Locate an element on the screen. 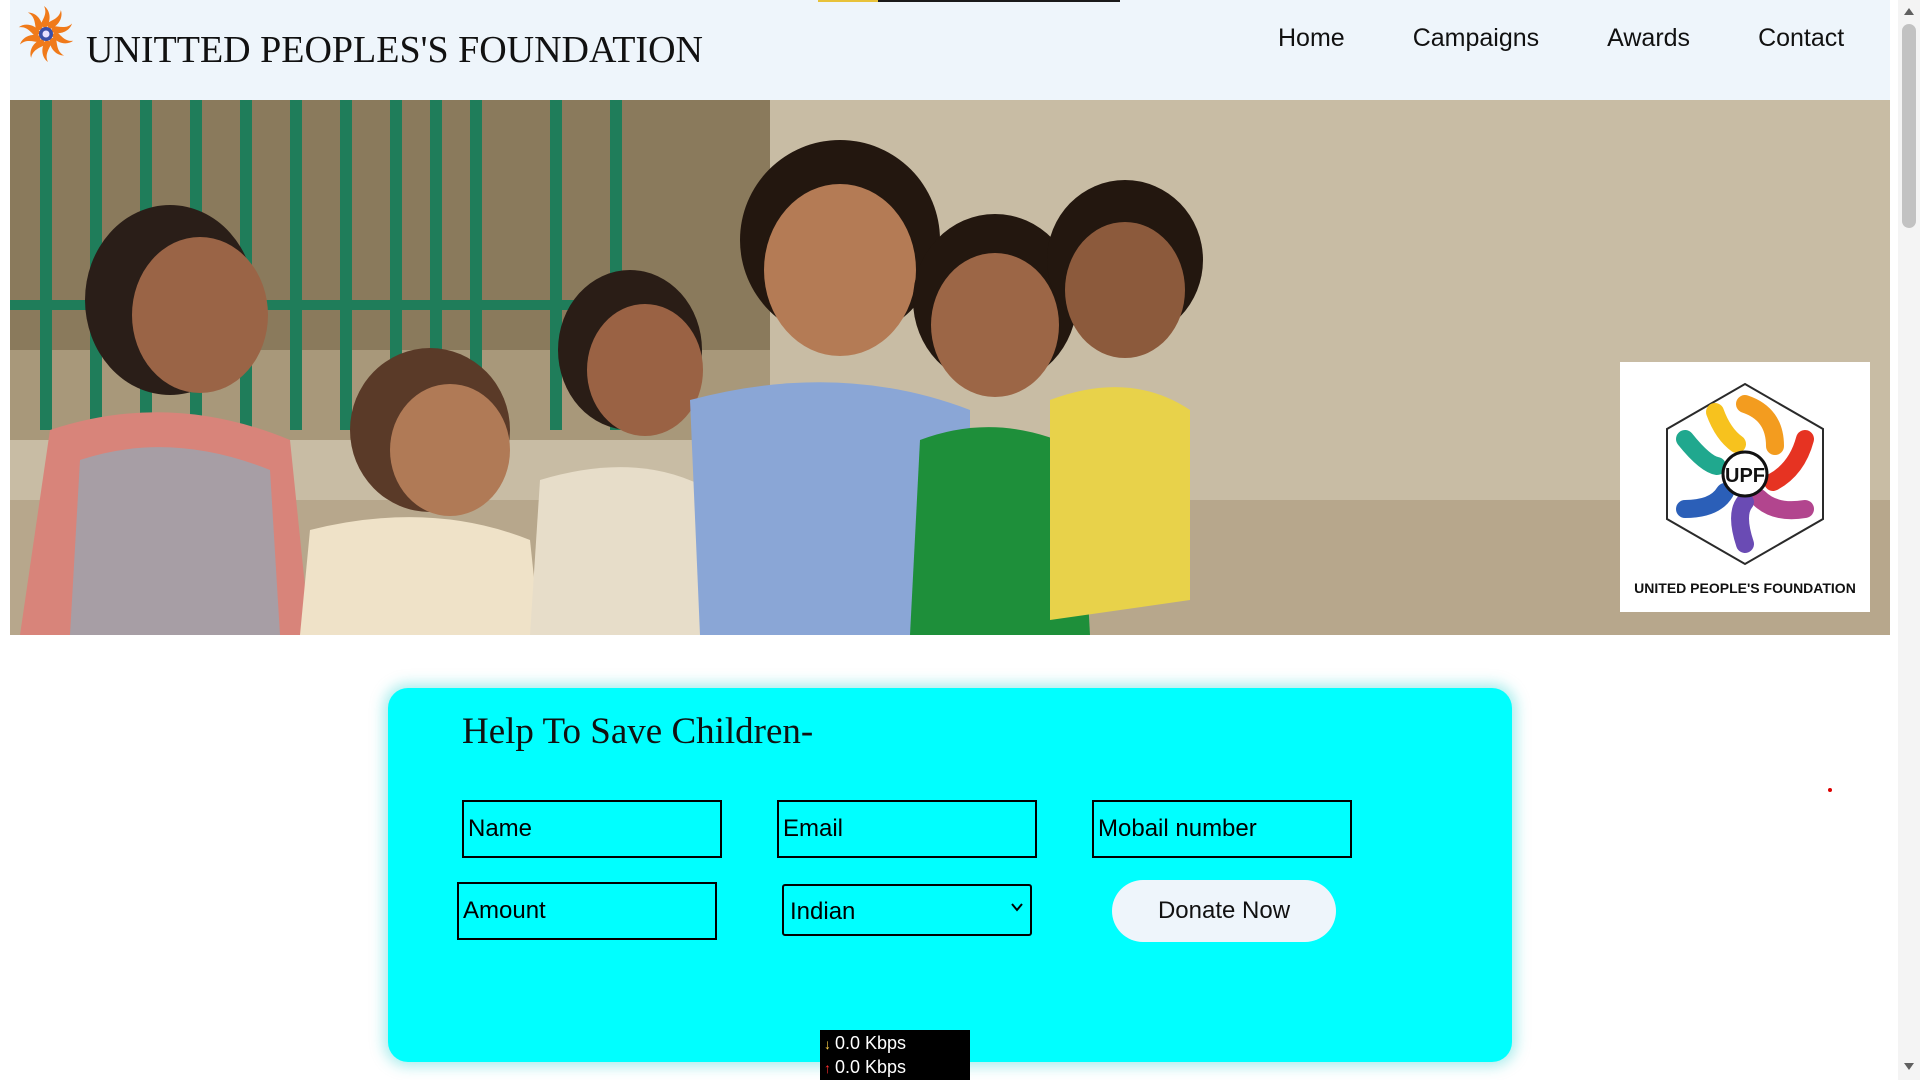 This screenshot has height=1080, width=1920. nav-awards: Awards is located at coordinates (1648, 38).